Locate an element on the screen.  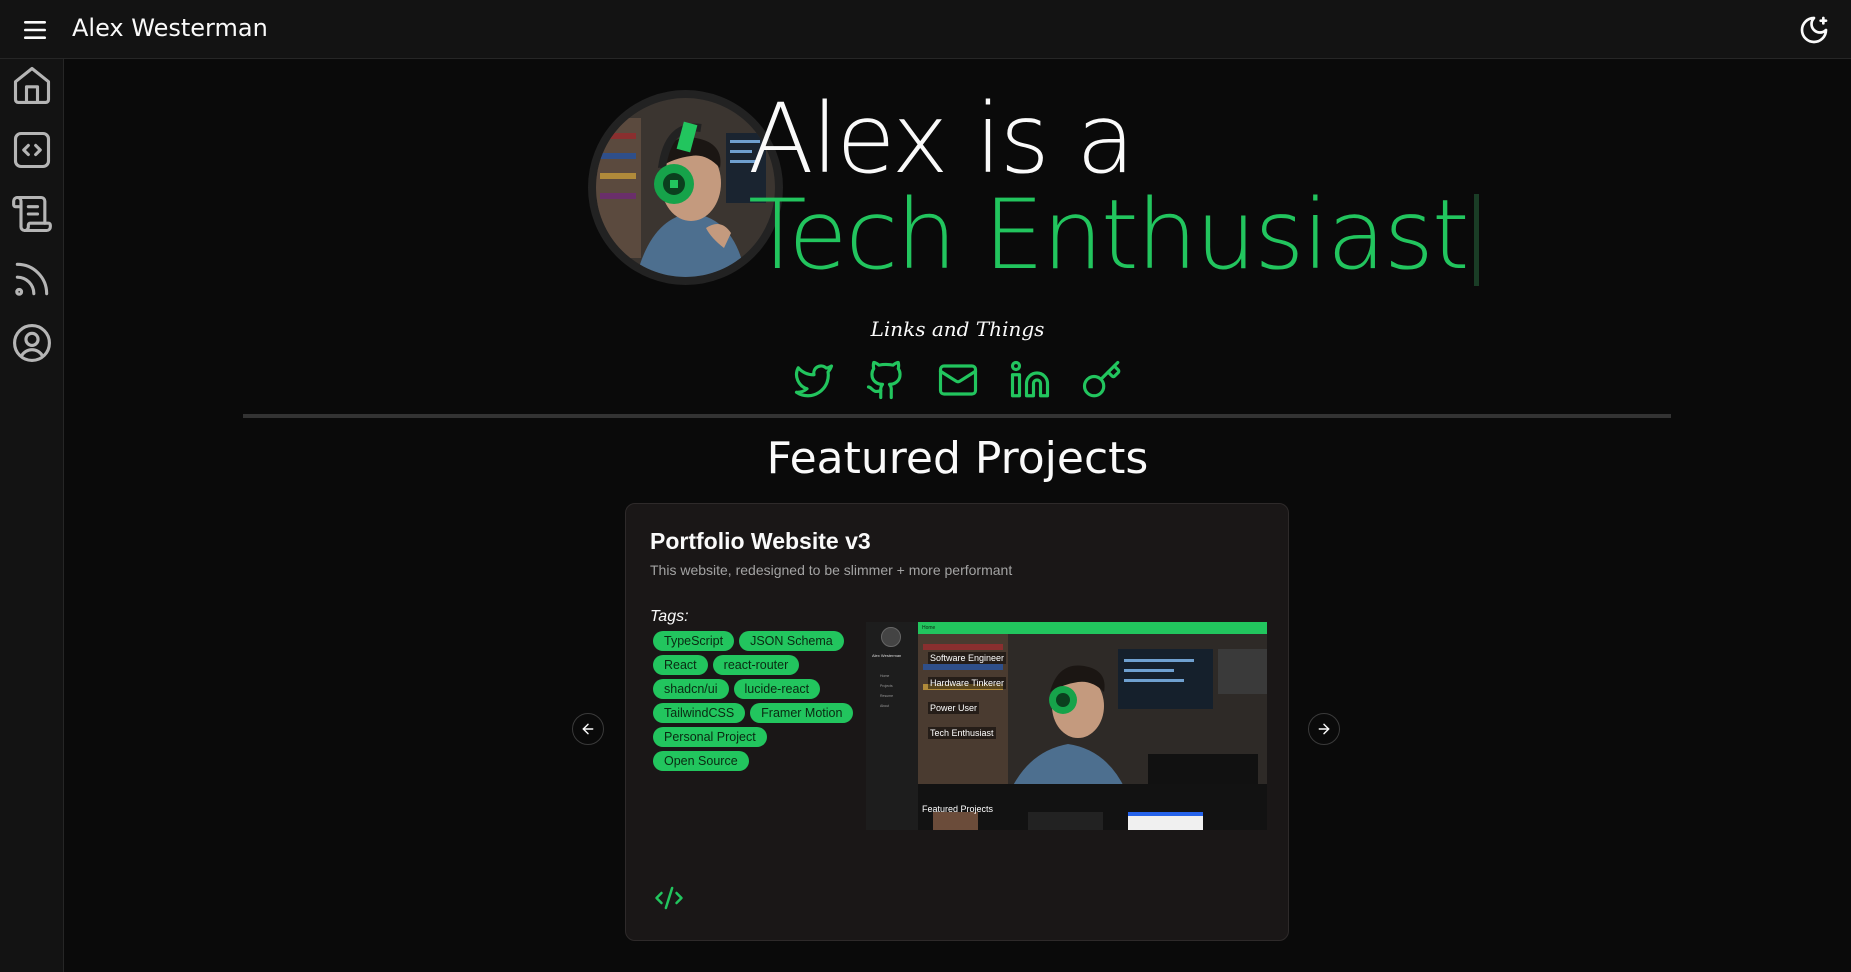
screenshot-menu-item: Home is located at coordinates (885, 676).